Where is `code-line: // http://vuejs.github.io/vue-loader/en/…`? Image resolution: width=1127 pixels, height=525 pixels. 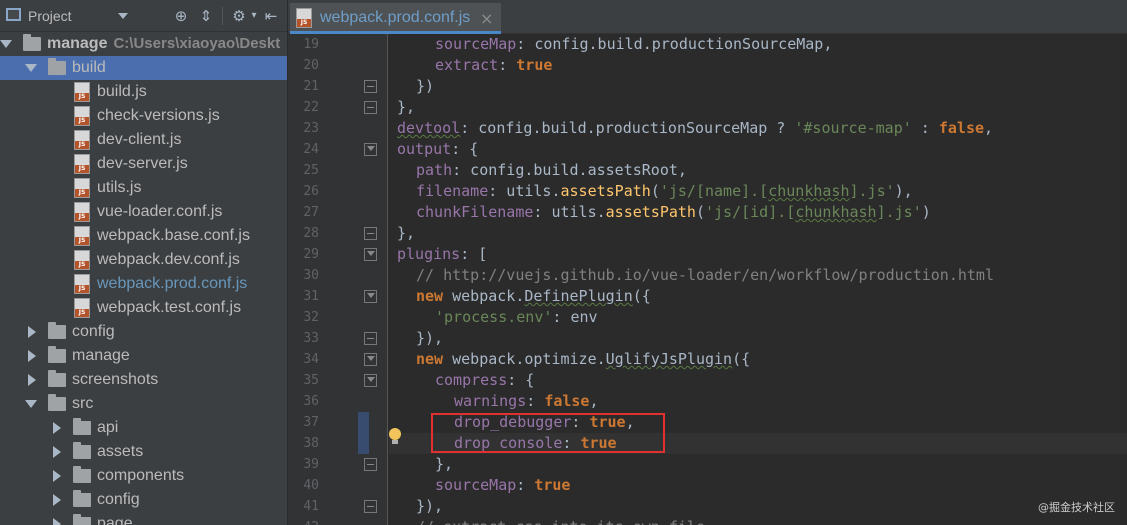 code-line: // http://vuejs.github.io/vue-loader/en/… is located at coordinates (758, 275).